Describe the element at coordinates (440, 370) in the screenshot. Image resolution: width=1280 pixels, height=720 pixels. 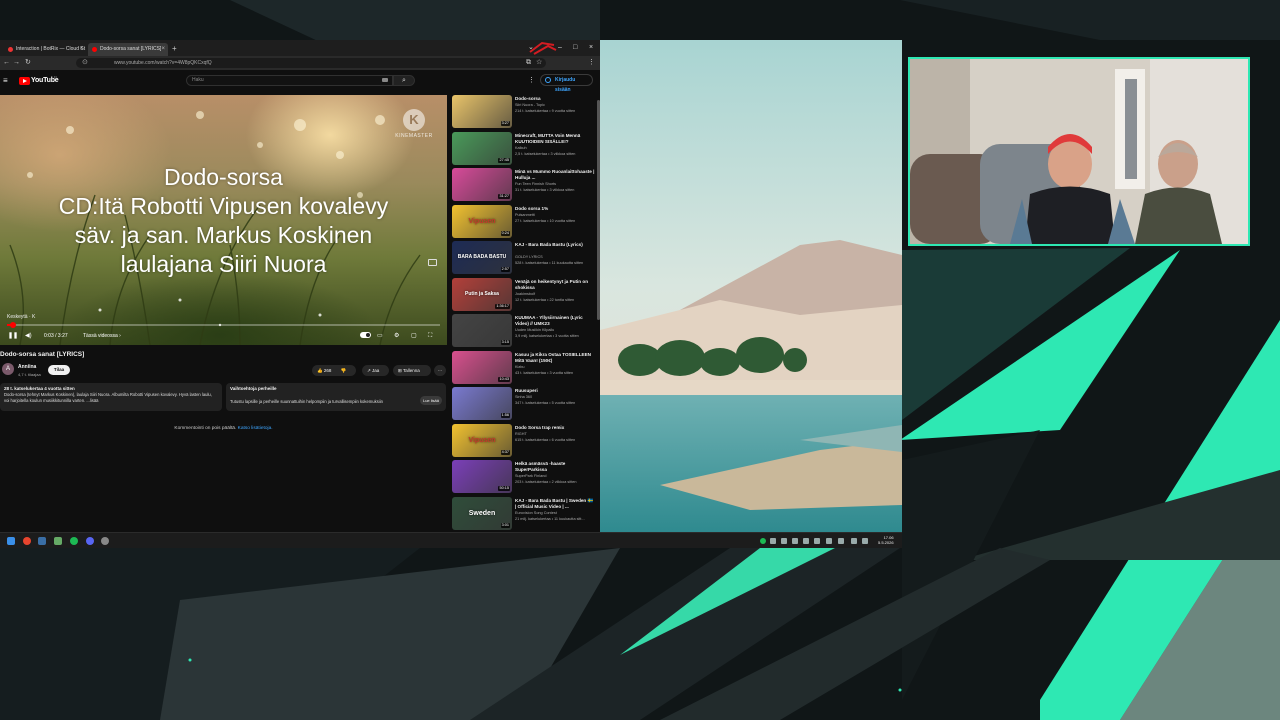
I see `more-actions-button: ···` at that location.